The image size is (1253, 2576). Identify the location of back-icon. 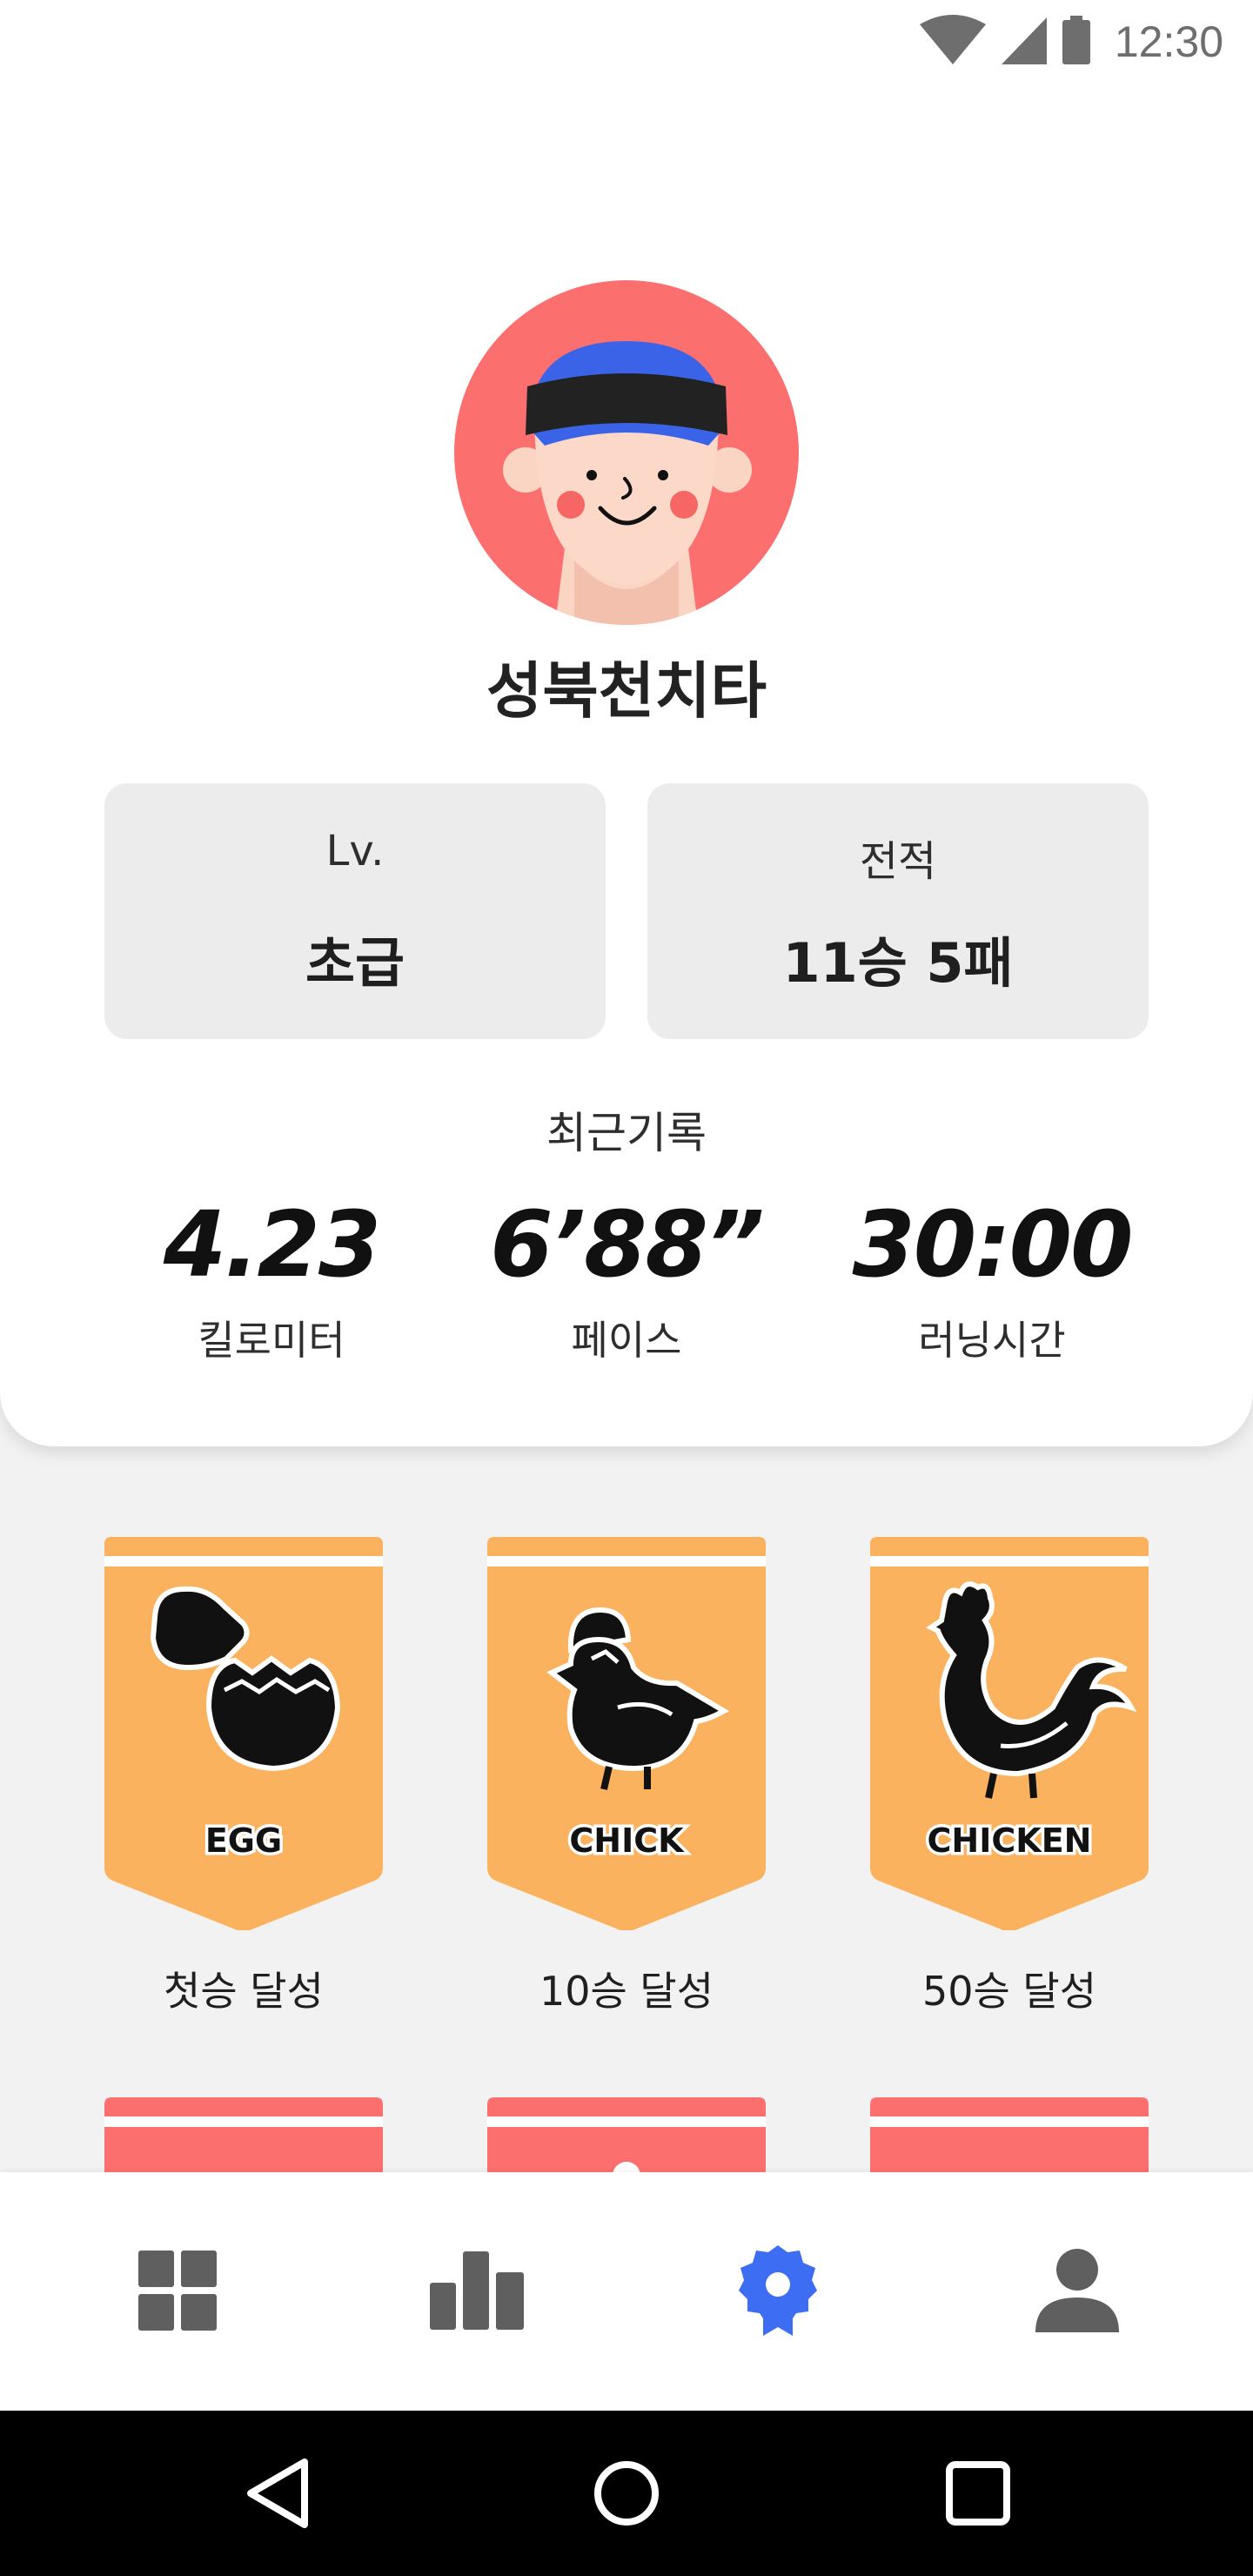
(277, 2493).